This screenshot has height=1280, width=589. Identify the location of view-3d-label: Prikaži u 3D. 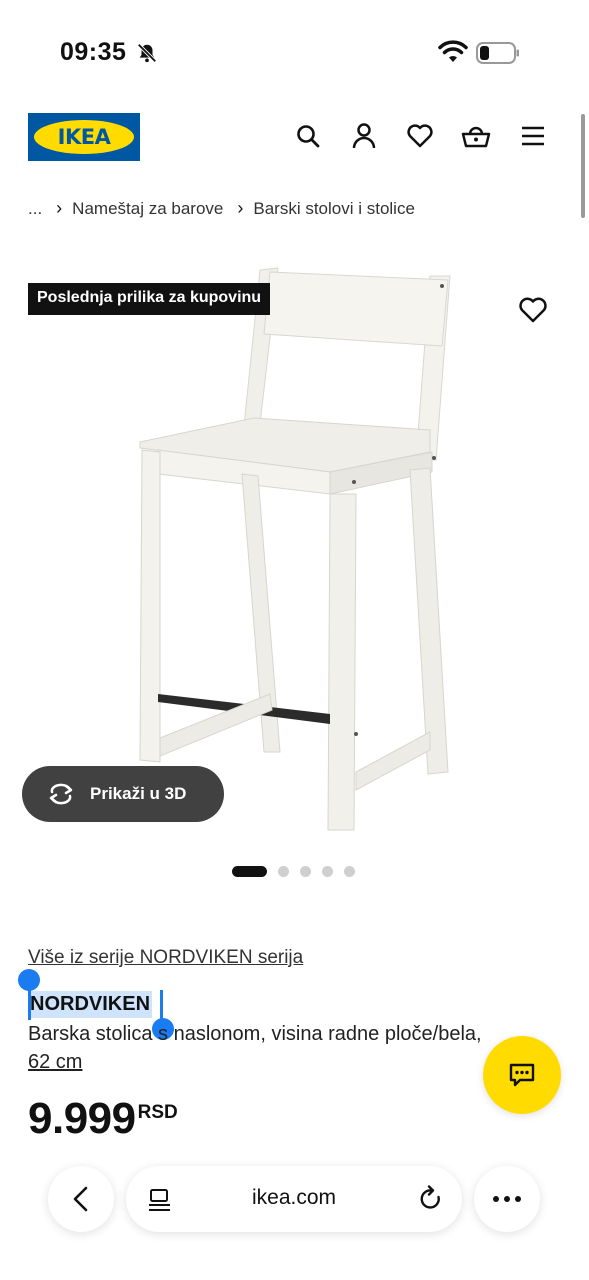
(138, 793).